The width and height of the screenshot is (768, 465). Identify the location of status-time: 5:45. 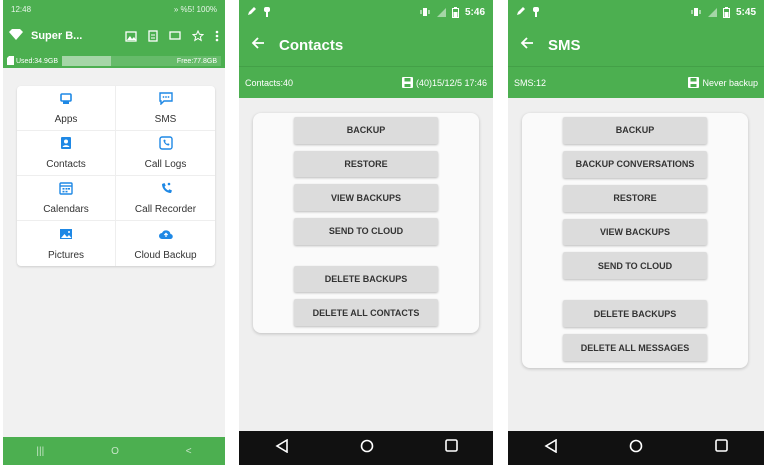
(745, 12).